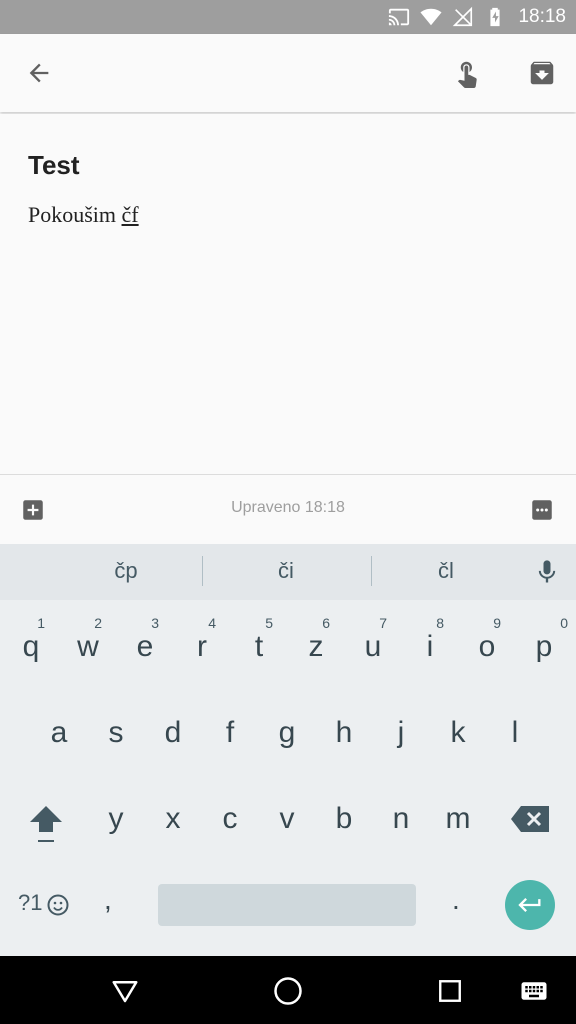  What do you see at coordinates (430, 647) in the screenshot?
I see `key-i: i8` at bounding box center [430, 647].